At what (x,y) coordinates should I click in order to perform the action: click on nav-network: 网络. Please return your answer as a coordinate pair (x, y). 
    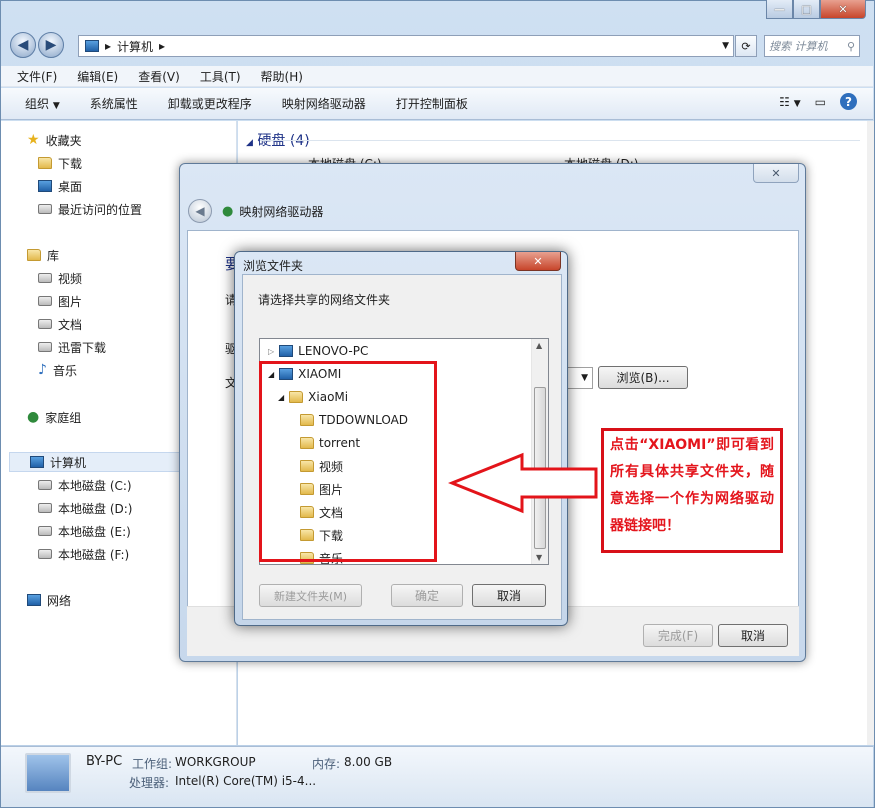
    Looking at the image, I should click on (49, 600).